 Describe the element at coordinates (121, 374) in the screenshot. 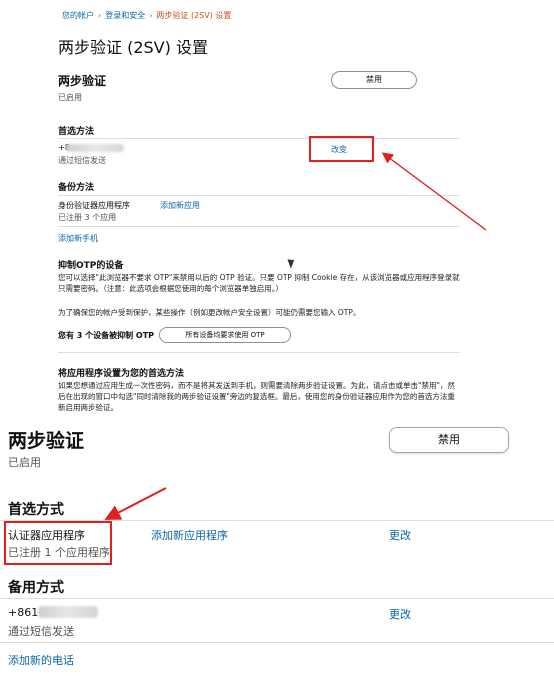

I see `app-preference-heading: 将应用程序设置为您的首选方法` at that location.